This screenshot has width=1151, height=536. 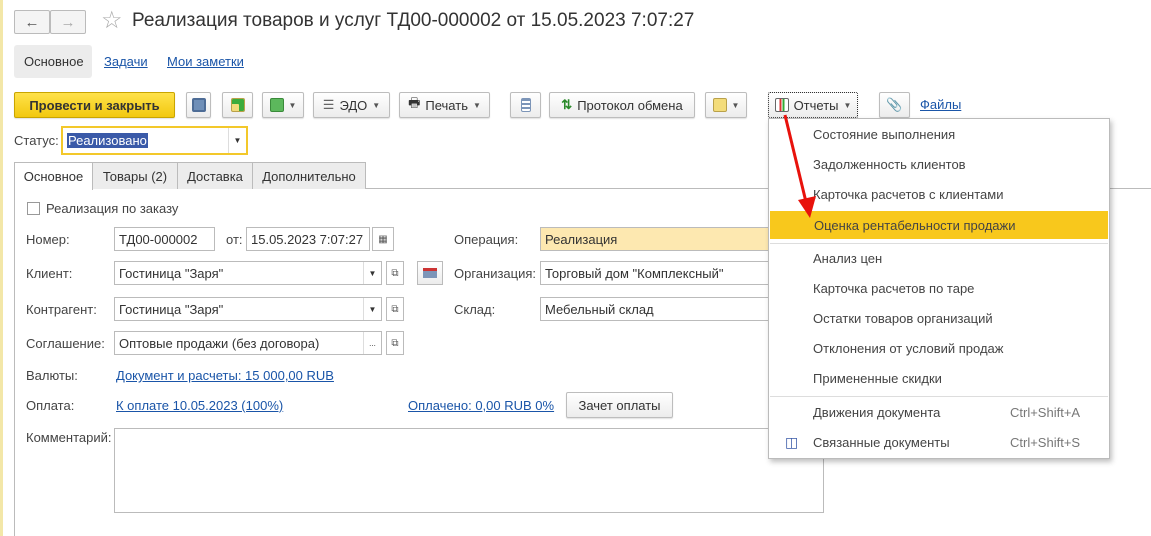 I want to click on list-button, so click(x=525, y=105).